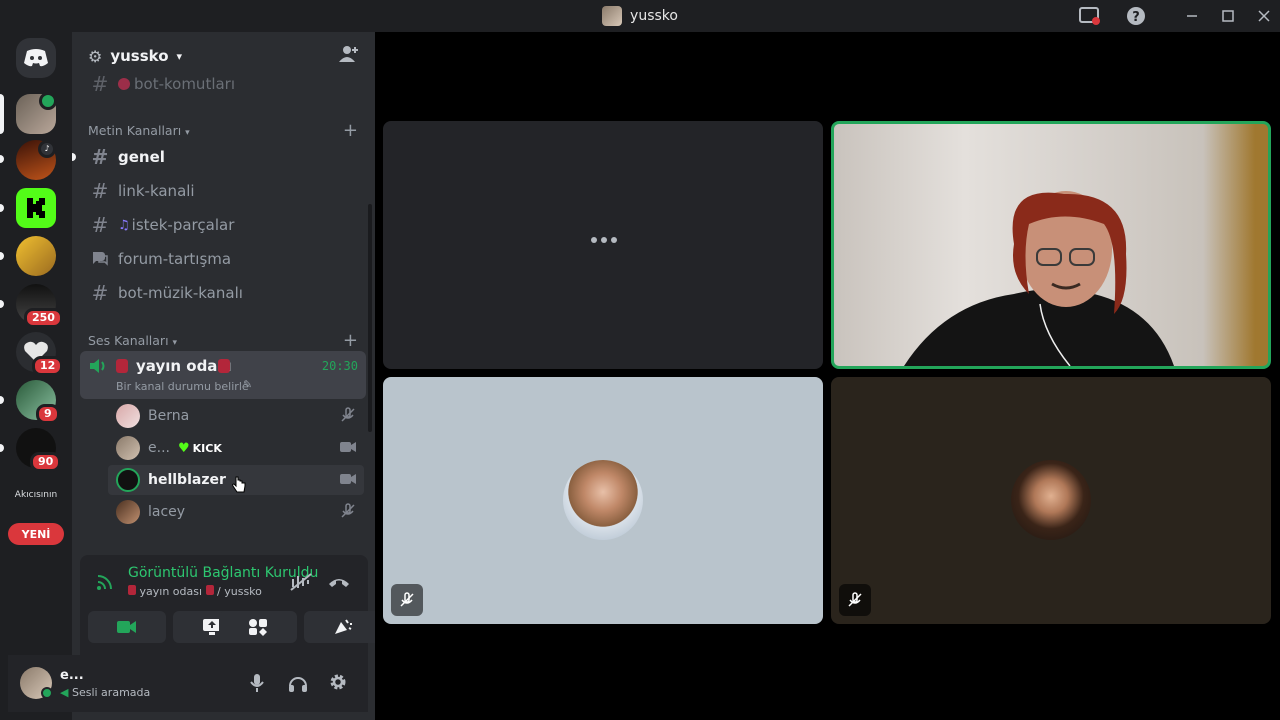 The image size is (1280, 720). Describe the element at coordinates (223, 340) in the screenshot. I see `voice-category: Ses Kanalları ▾ +` at that location.